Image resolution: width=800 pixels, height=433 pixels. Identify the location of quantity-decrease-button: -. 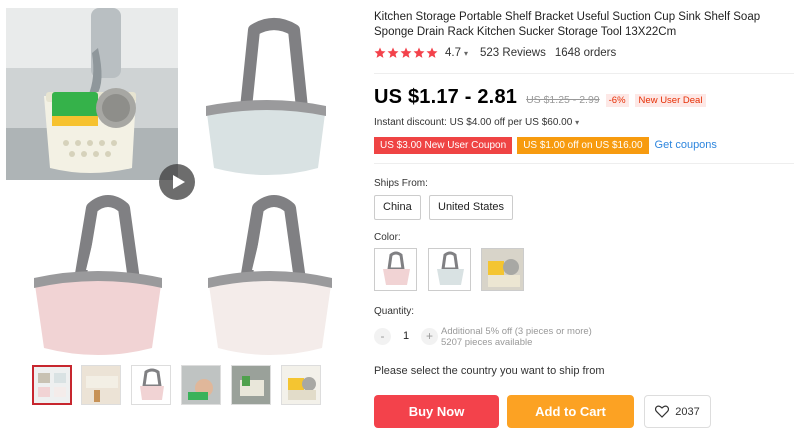
(382, 336).